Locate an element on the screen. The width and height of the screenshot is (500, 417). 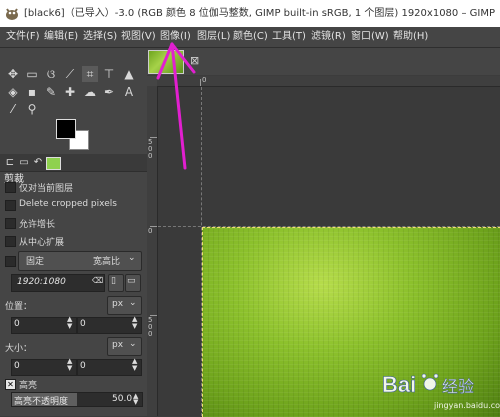
fixed-checkbox is located at coordinates (10, 261).